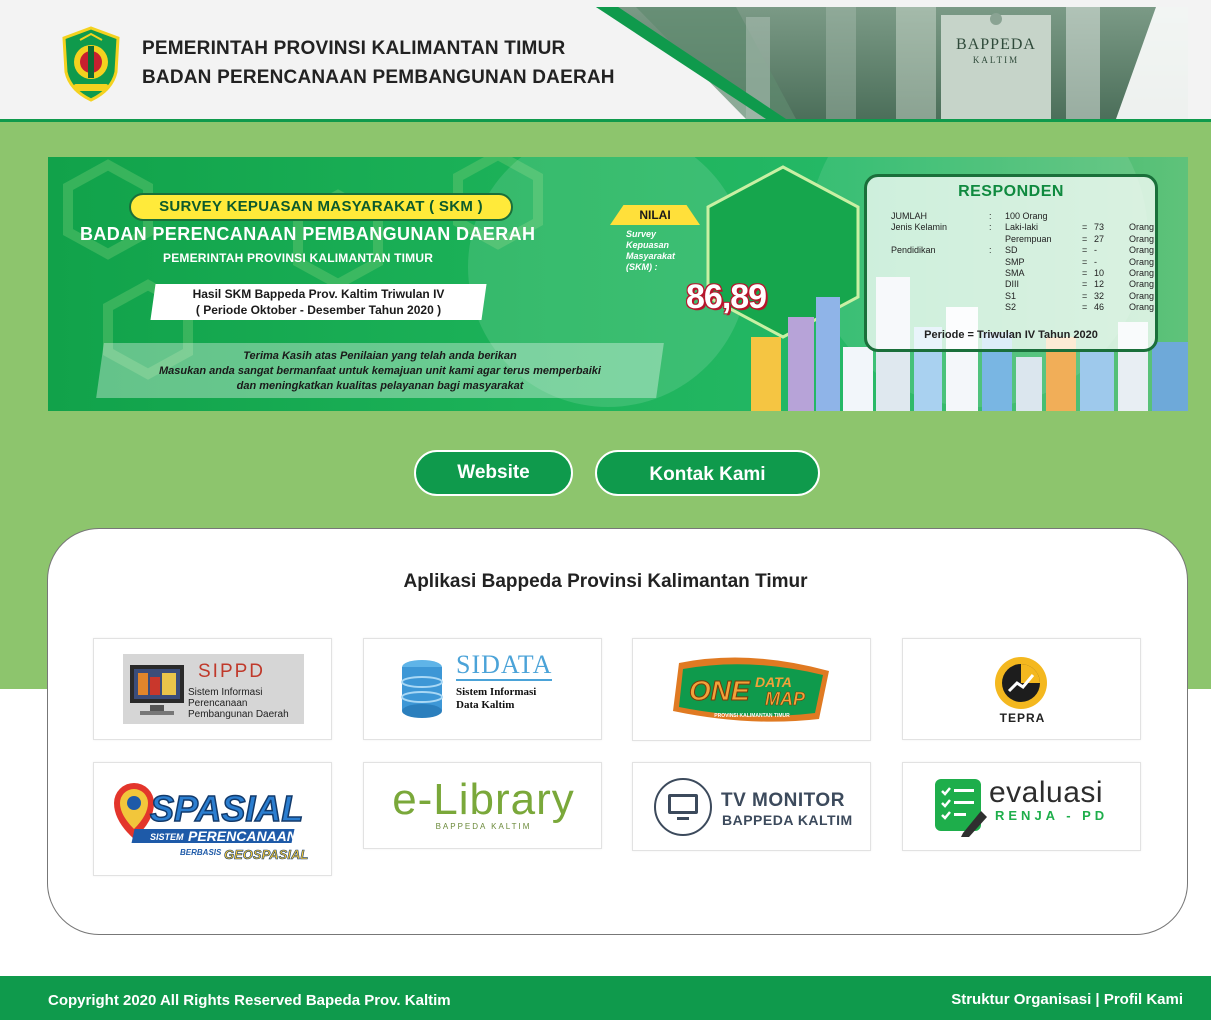  I want to click on evaluasi-name: evaluasi, so click(1046, 792).